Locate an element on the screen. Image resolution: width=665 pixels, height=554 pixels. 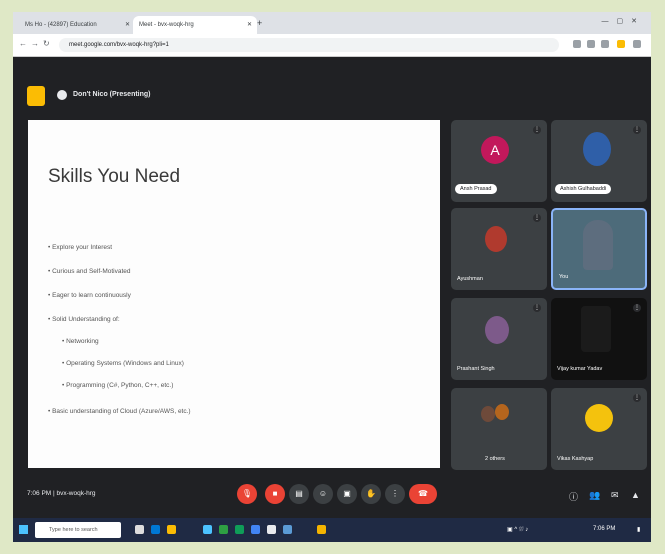
presenting-label: Don't Nico (Presenting) is located at coordinates (112, 94).